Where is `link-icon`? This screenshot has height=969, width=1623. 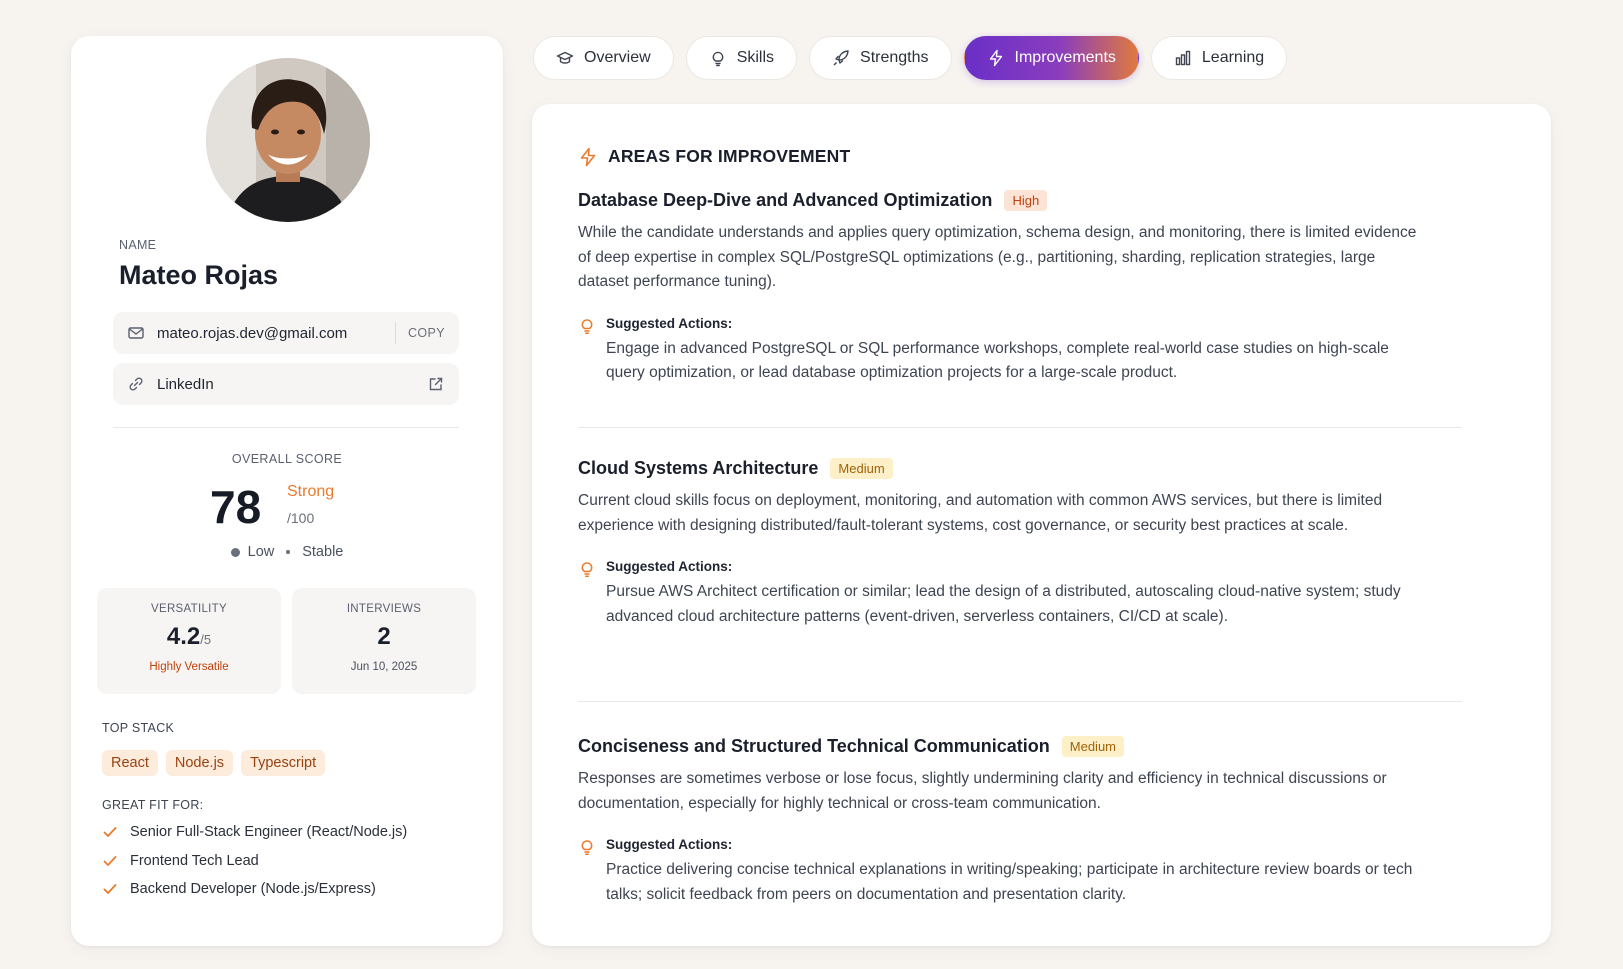
link-icon is located at coordinates (136, 384).